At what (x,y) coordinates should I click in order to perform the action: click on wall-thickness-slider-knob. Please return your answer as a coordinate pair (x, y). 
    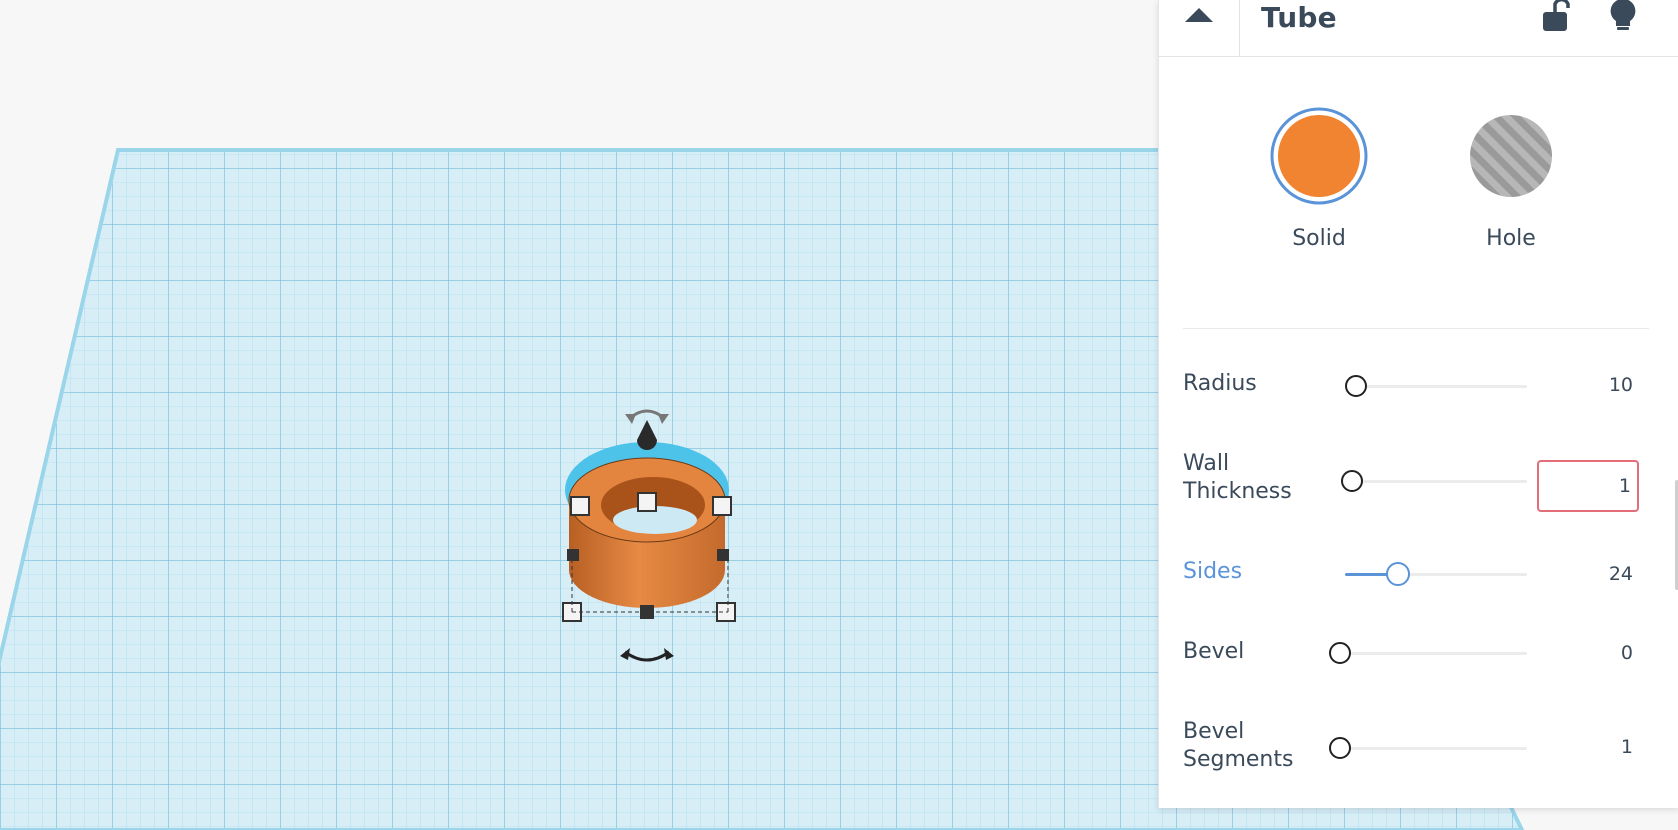
    Looking at the image, I should click on (1352, 481).